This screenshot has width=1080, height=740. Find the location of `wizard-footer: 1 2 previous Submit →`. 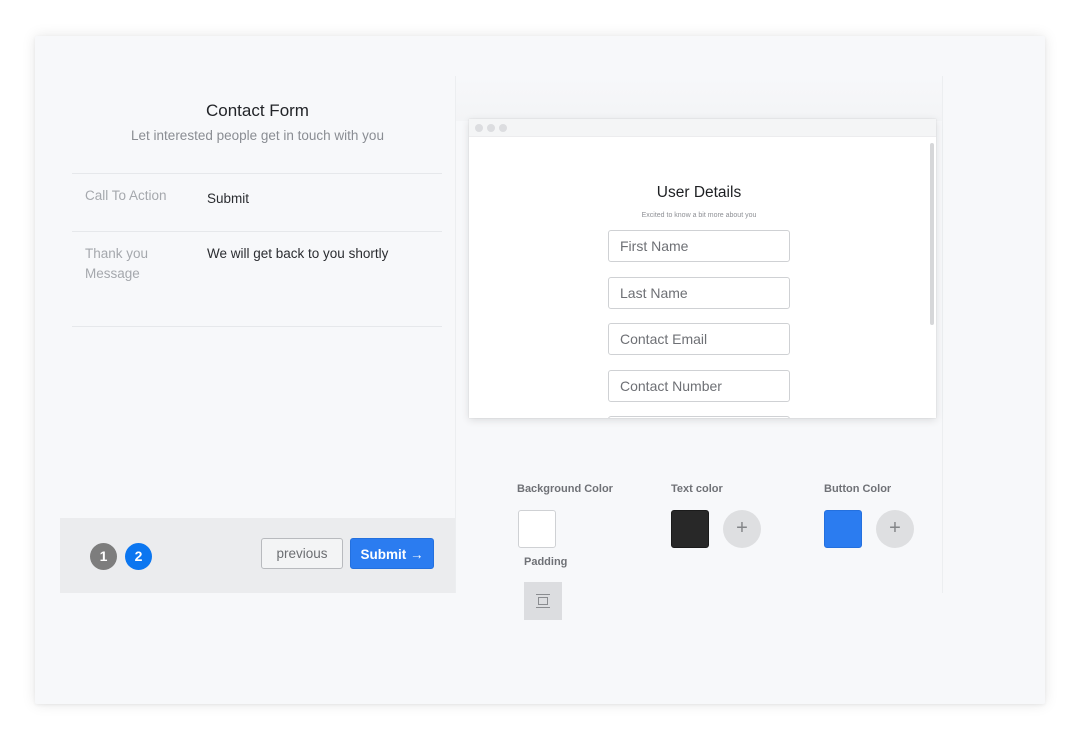

wizard-footer: 1 2 previous Submit → is located at coordinates (257, 555).